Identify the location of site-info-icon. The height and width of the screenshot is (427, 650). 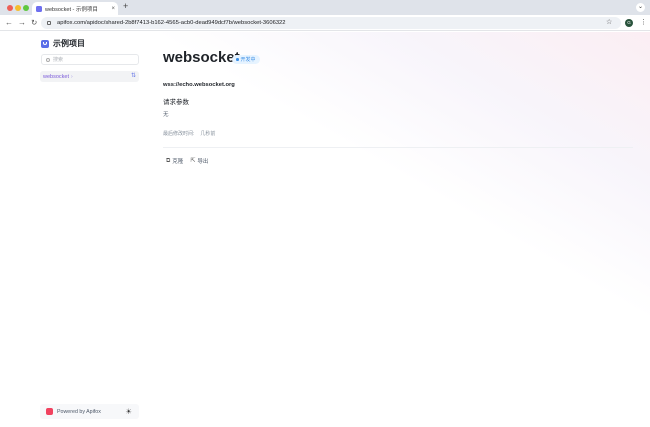
(49, 23).